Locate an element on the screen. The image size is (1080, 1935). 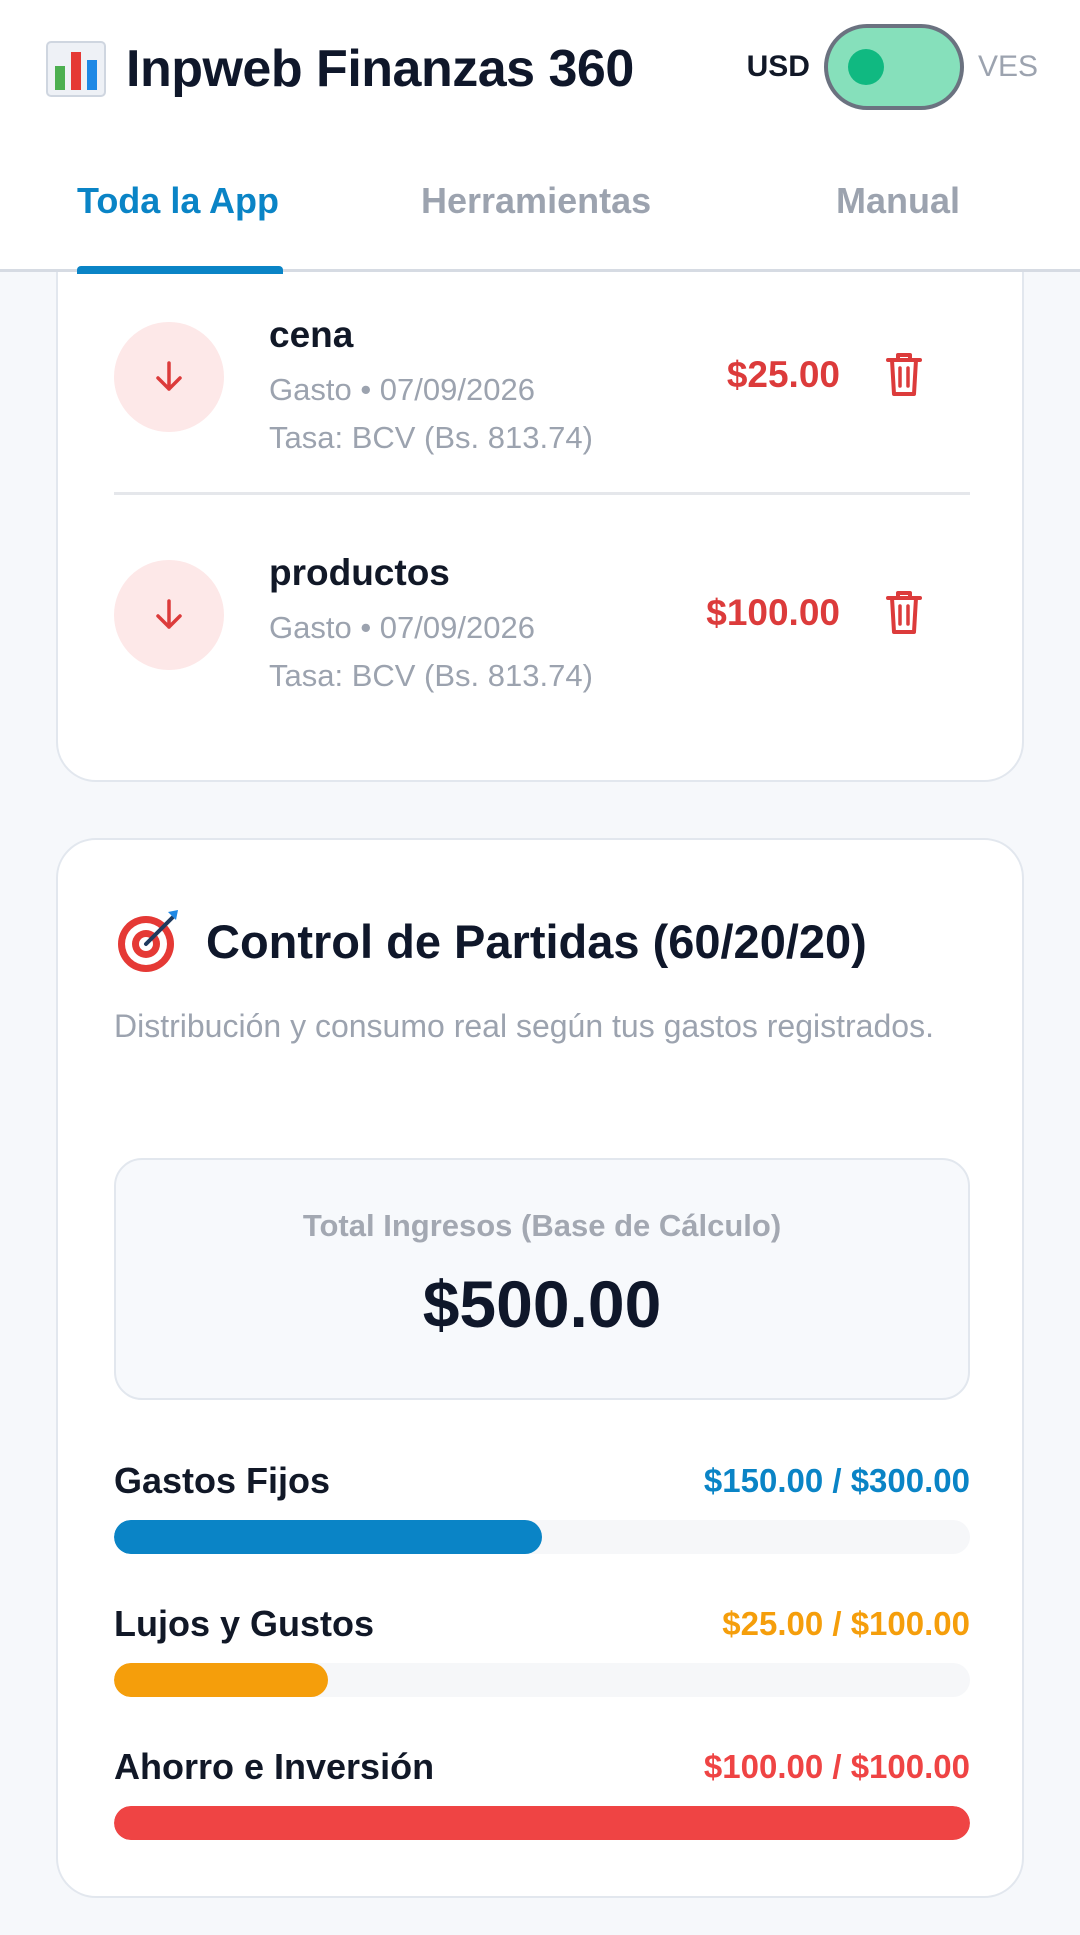
toggle-knob is located at coordinates (865, 67).